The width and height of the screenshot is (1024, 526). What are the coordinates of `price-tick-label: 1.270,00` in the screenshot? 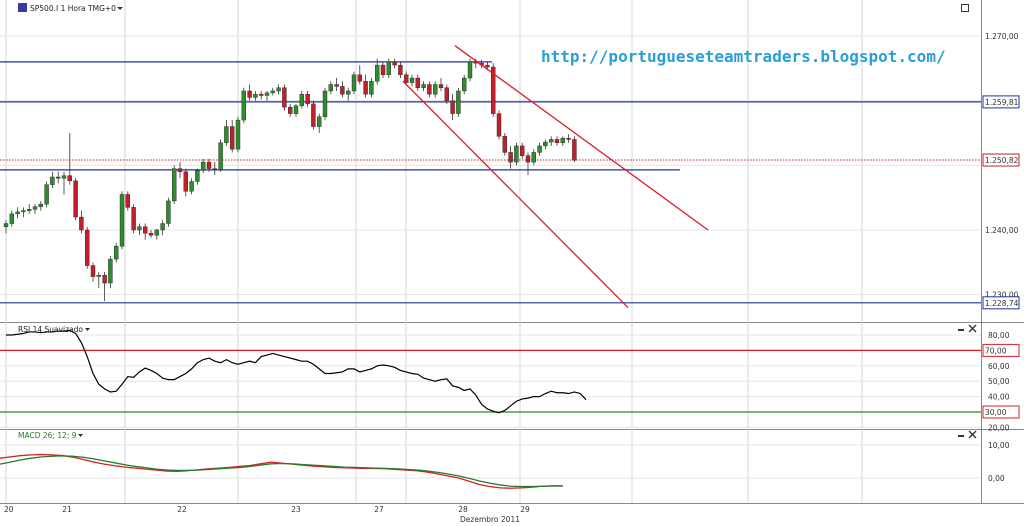 It's located at (1002, 36).